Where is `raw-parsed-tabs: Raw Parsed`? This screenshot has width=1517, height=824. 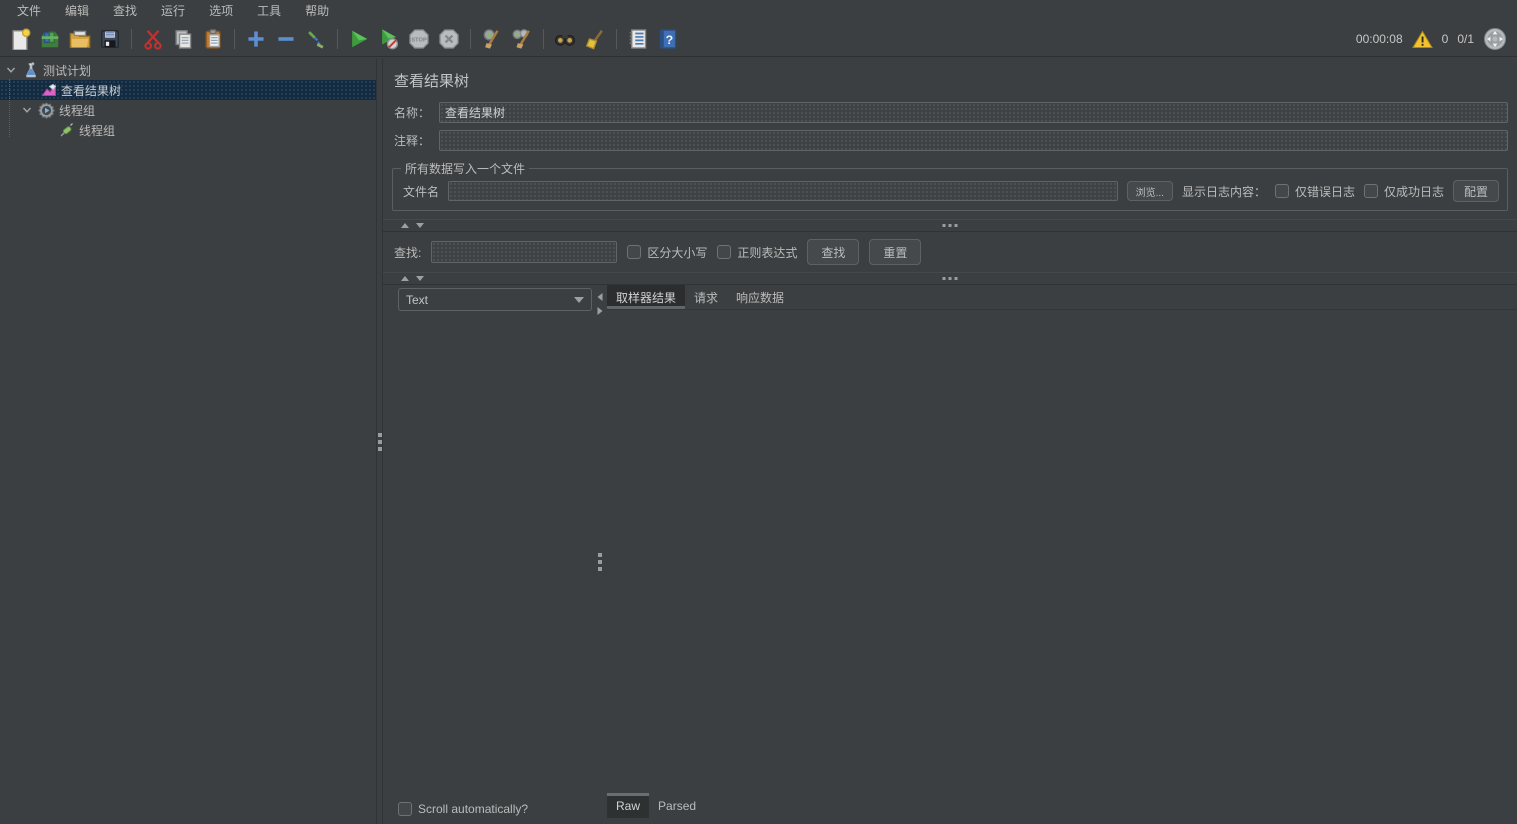 raw-parsed-tabs: Raw Parsed is located at coordinates (1062, 805).